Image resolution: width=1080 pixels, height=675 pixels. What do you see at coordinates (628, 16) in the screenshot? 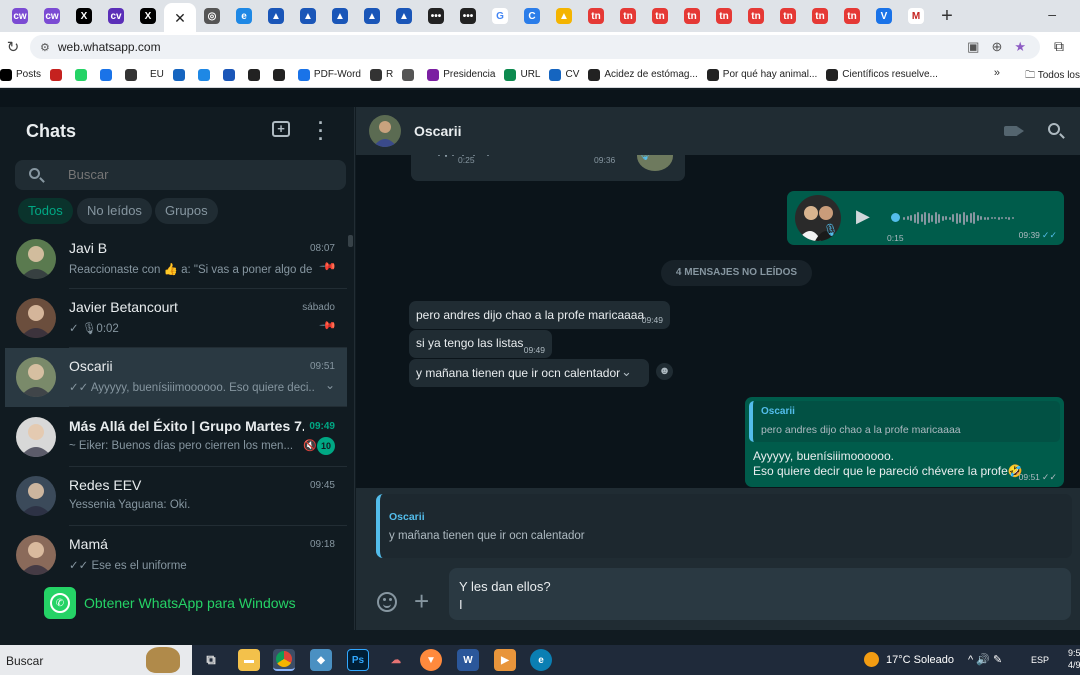
I see `tab-tn-2: tn` at bounding box center [628, 16].